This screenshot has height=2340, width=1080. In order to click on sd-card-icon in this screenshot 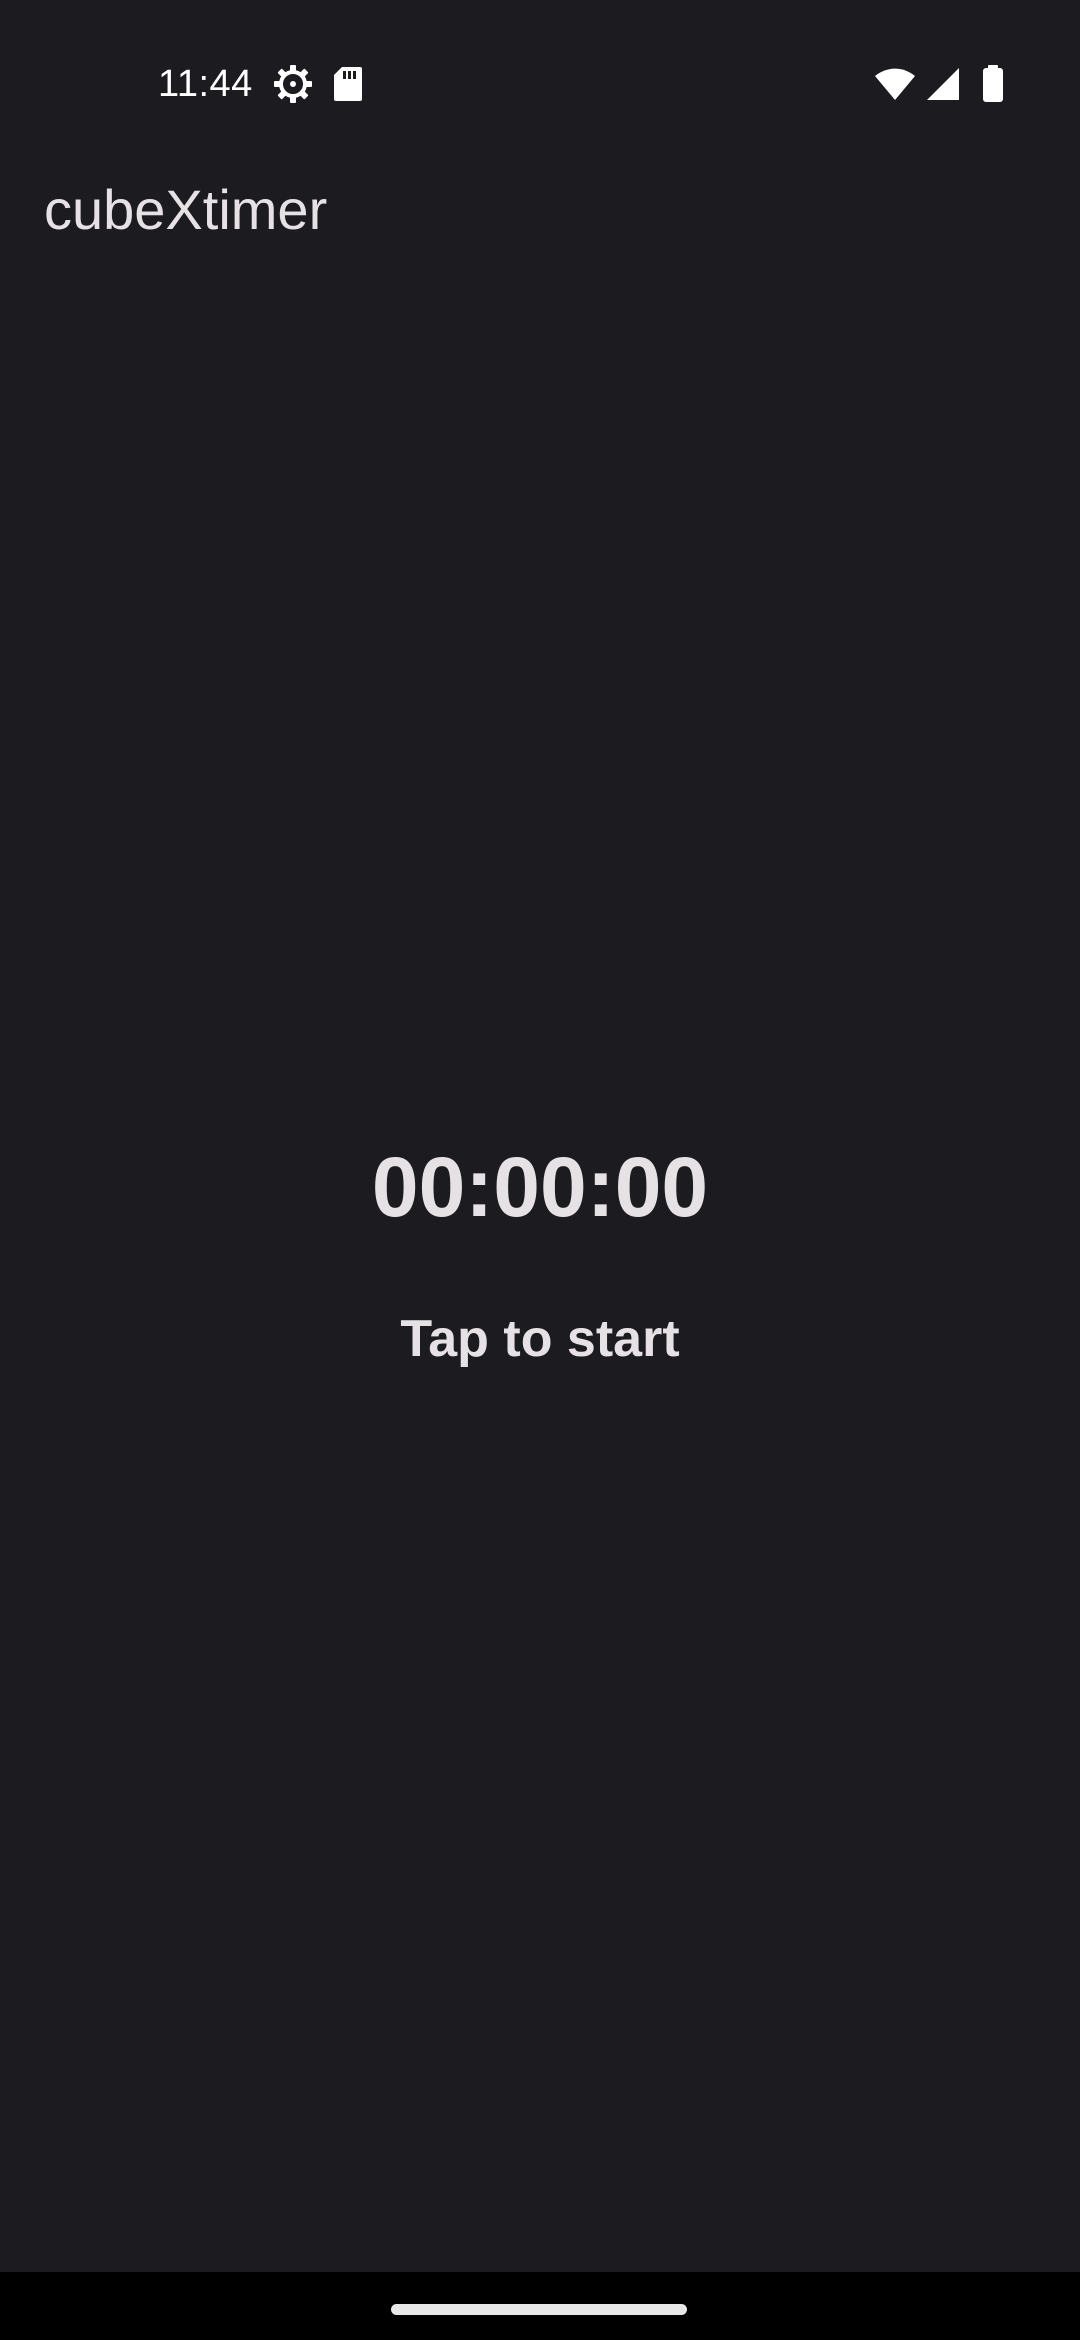, I will do `click(348, 84)`.